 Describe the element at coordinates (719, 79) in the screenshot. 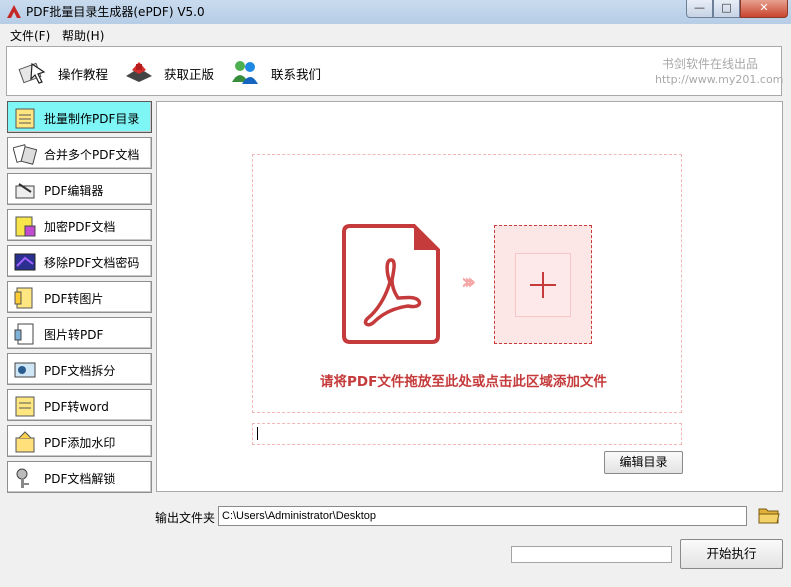

I see `brand-url: http://www.my201.com` at that location.